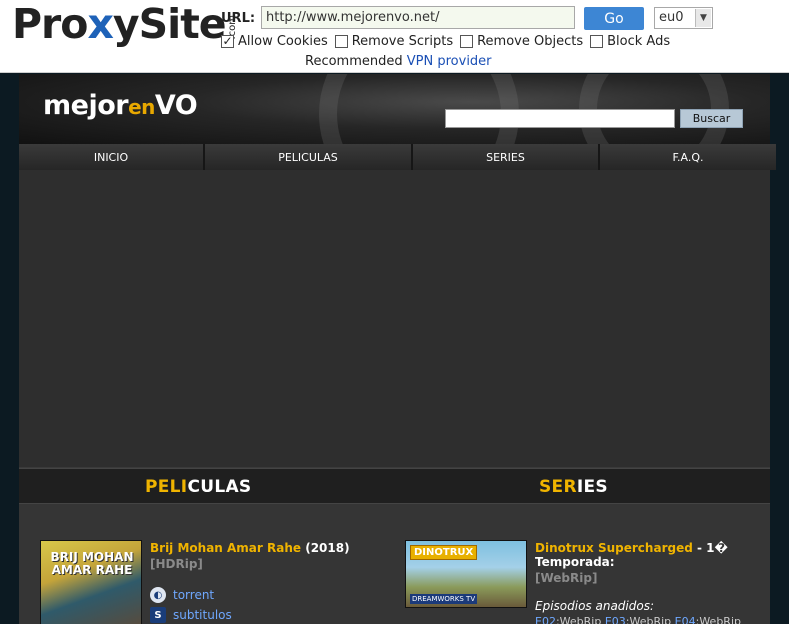 The width and height of the screenshot is (789, 624). I want to click on url-input, so click(418, 17).